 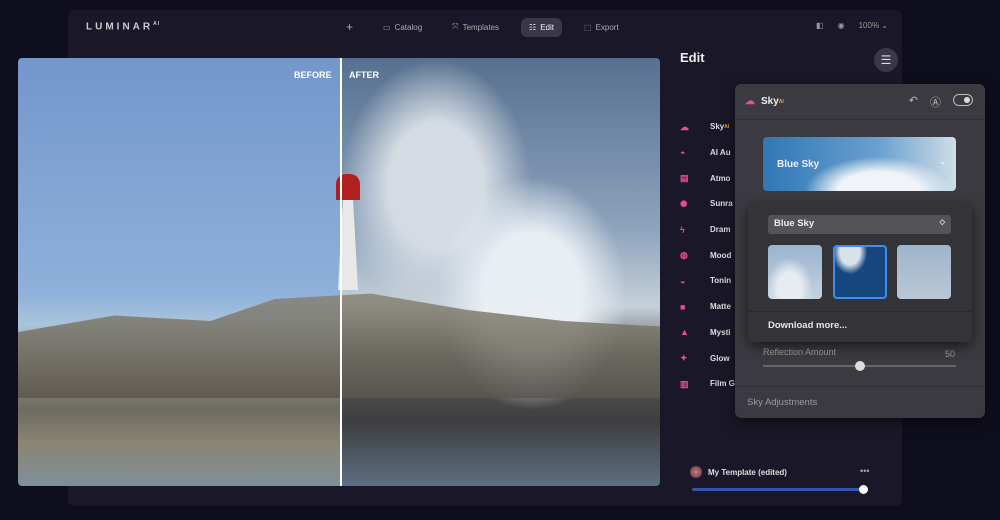 What do you see at coordinates (707, 178) in the screenshot?
I see `tool-atmosphere: ▤ Atmo` at bounding box center [707, 178].